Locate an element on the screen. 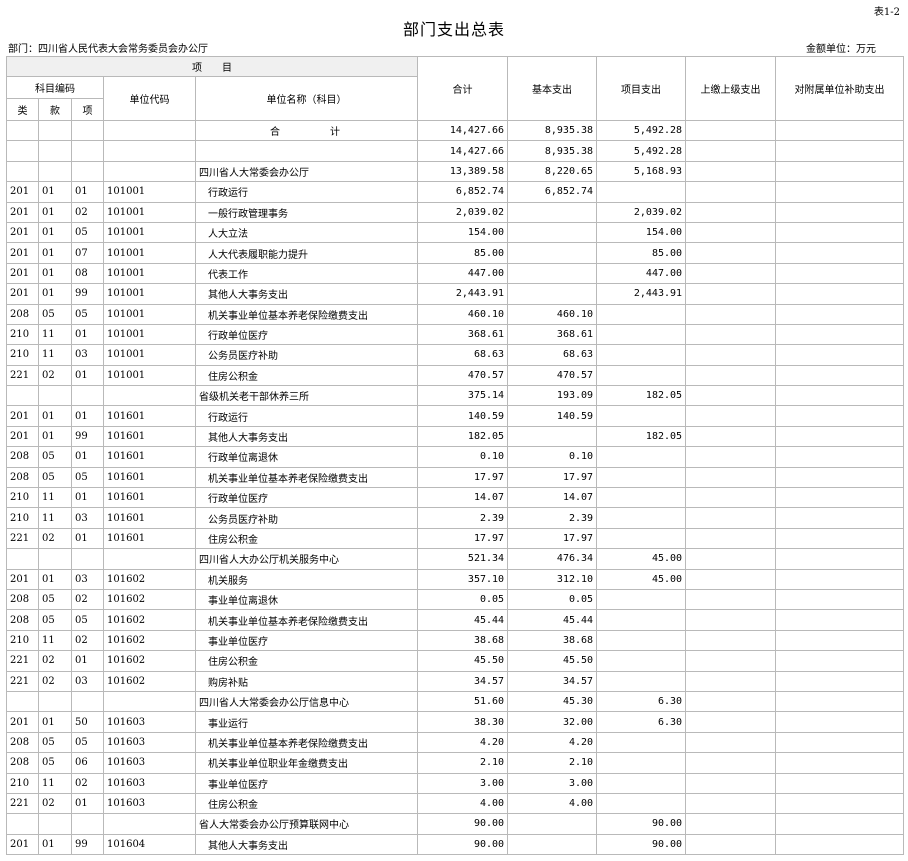 The image size is (908, 861). table-row: 210 11 02 101602 事业单位医疗 38.68 38.68 is located at coordinates (455, 640).